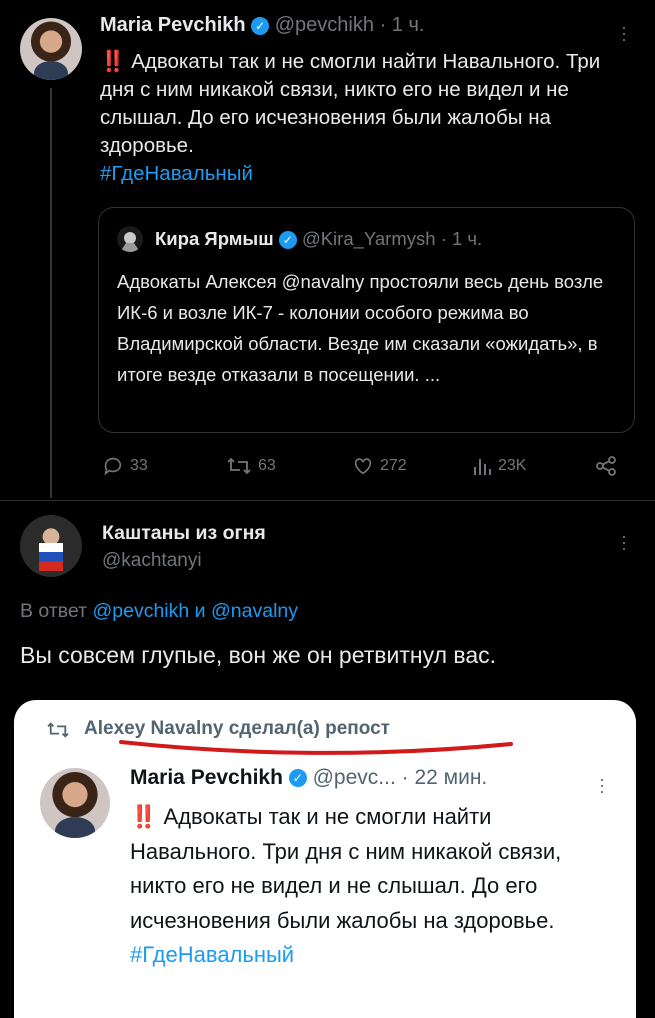 This screenshot has width=655, height=1018. Describe the element at coordinates (267, 465) in the screenshot. I see `repost-count: 63` at that location.